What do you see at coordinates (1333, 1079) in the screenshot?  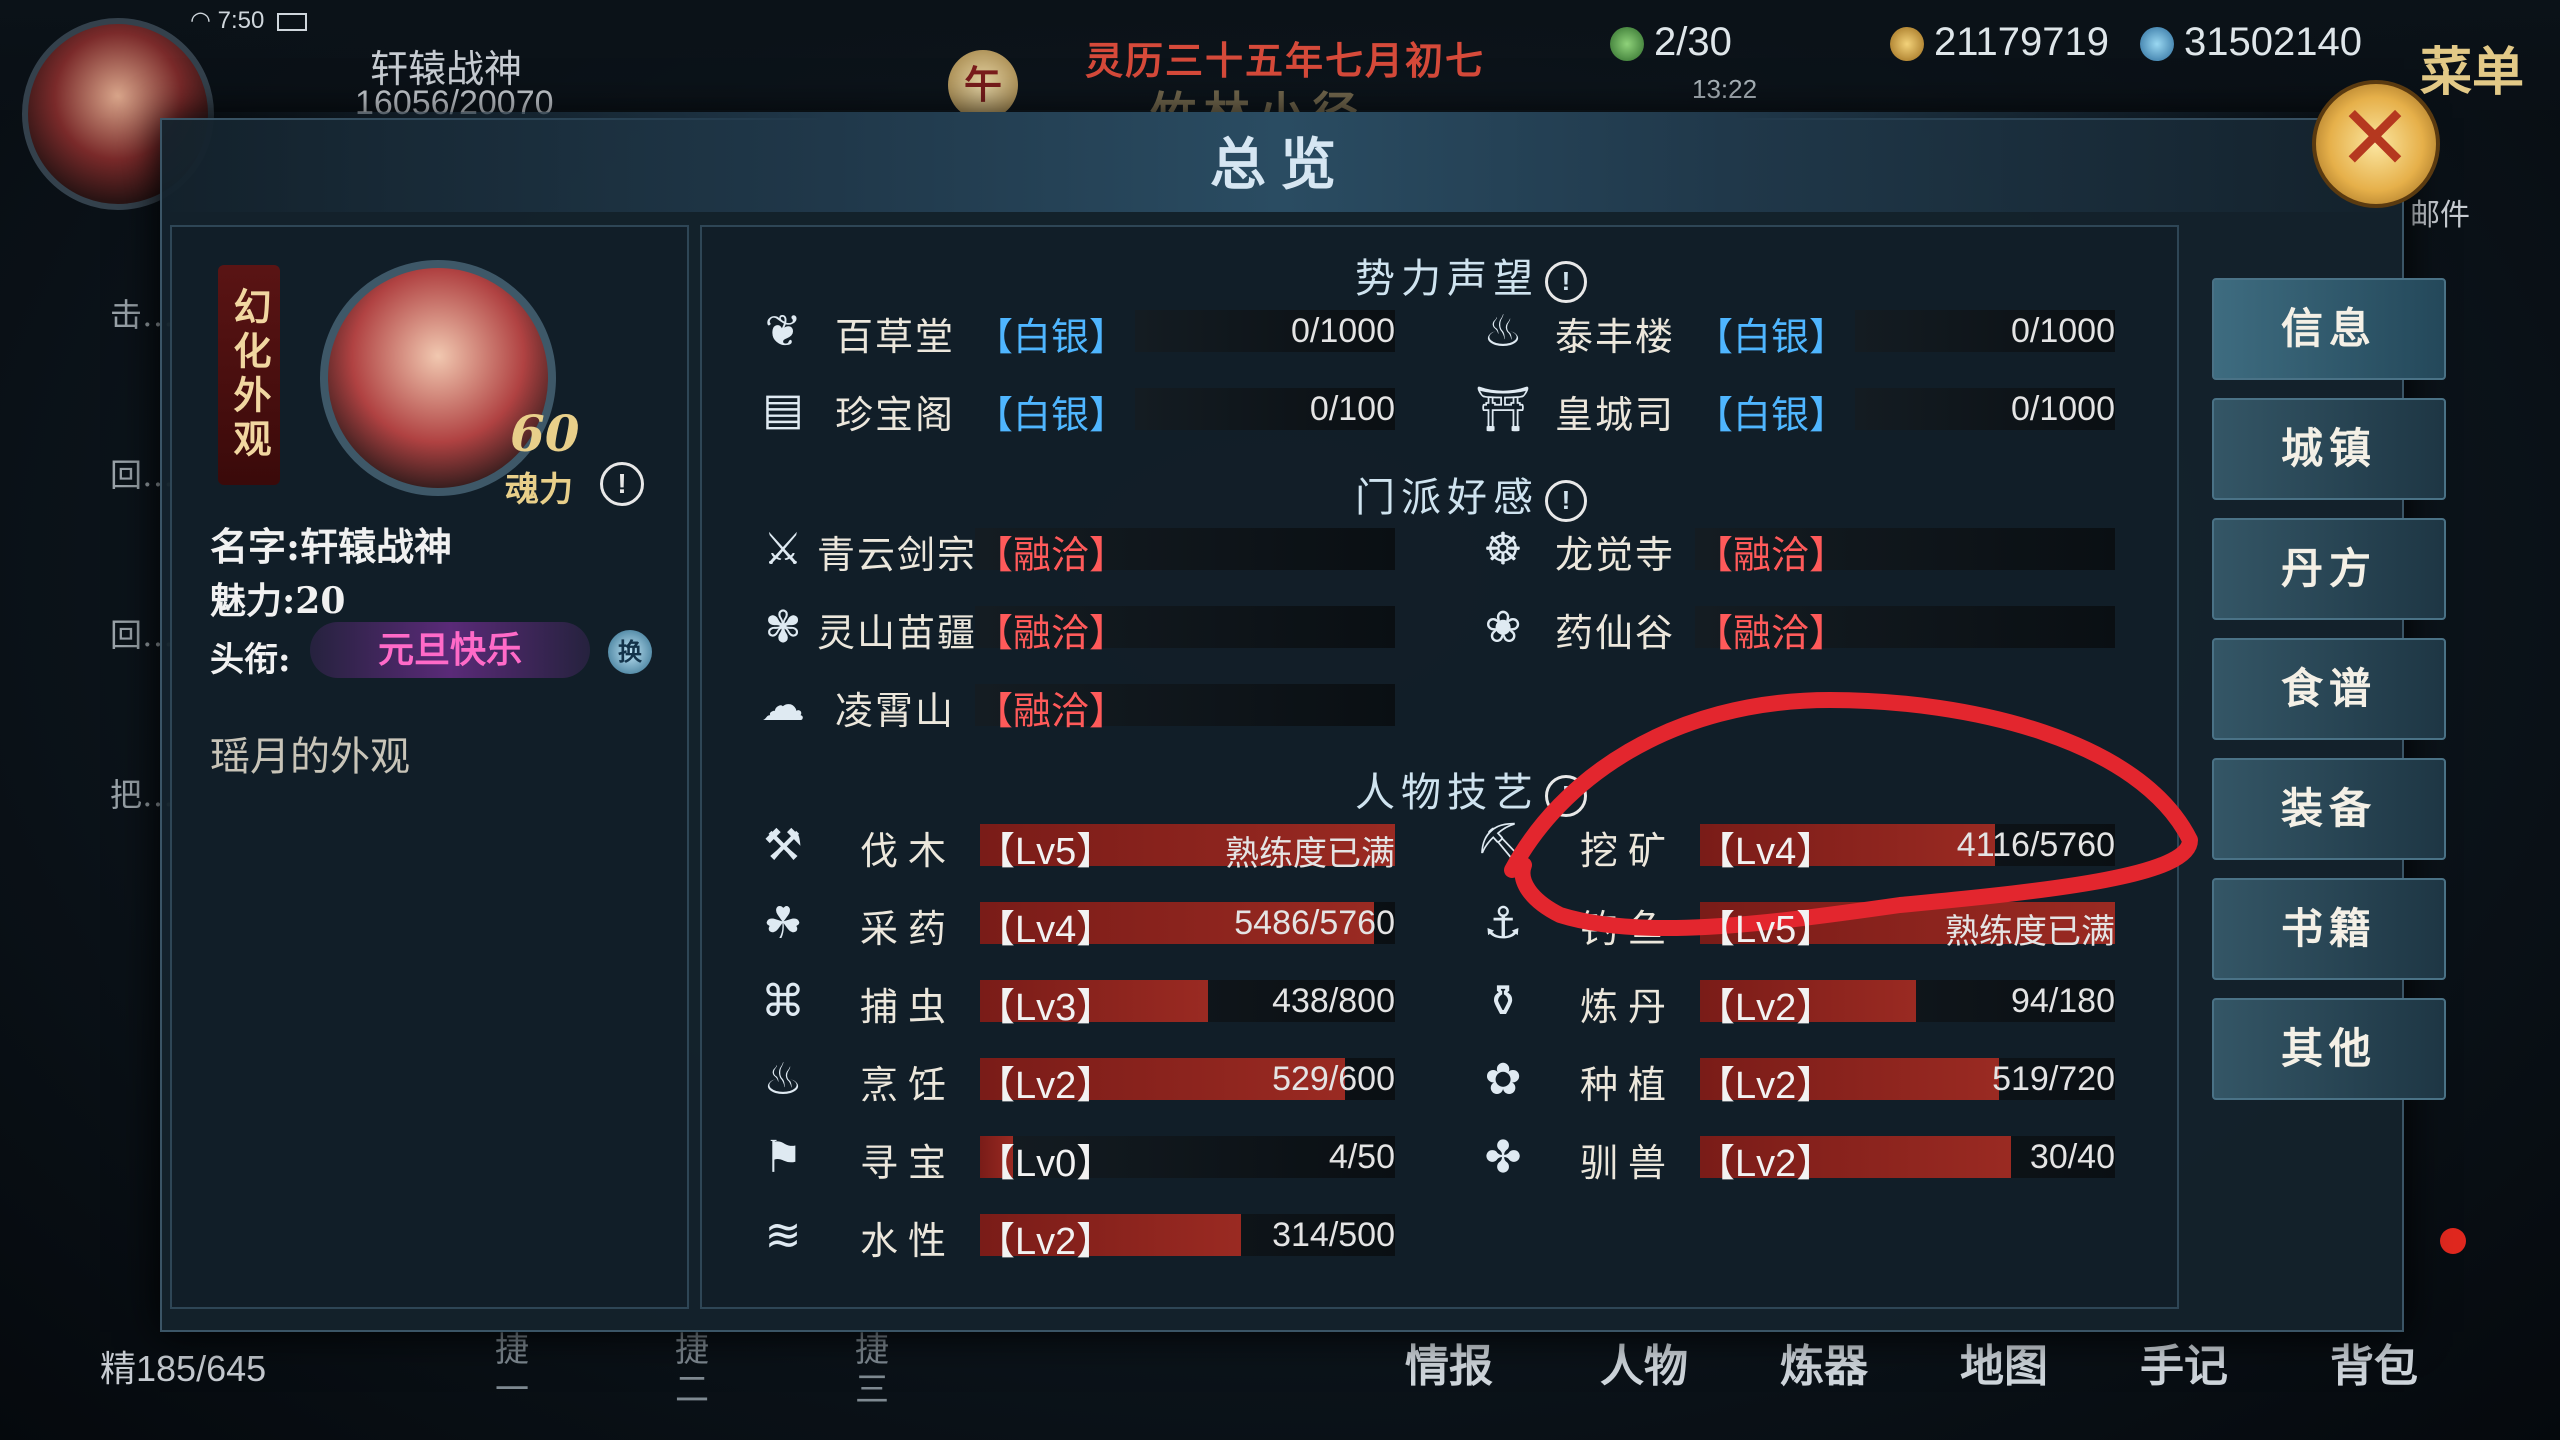 I see `skill-value: 529/600` at bounding box center [1333, 1079].